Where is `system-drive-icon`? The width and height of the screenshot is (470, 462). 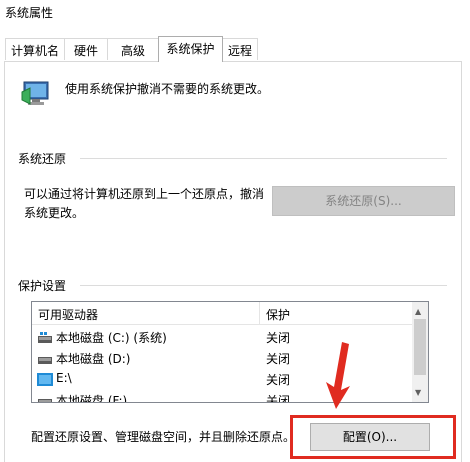 system-drive-icon is located at coordinates (45, 337).